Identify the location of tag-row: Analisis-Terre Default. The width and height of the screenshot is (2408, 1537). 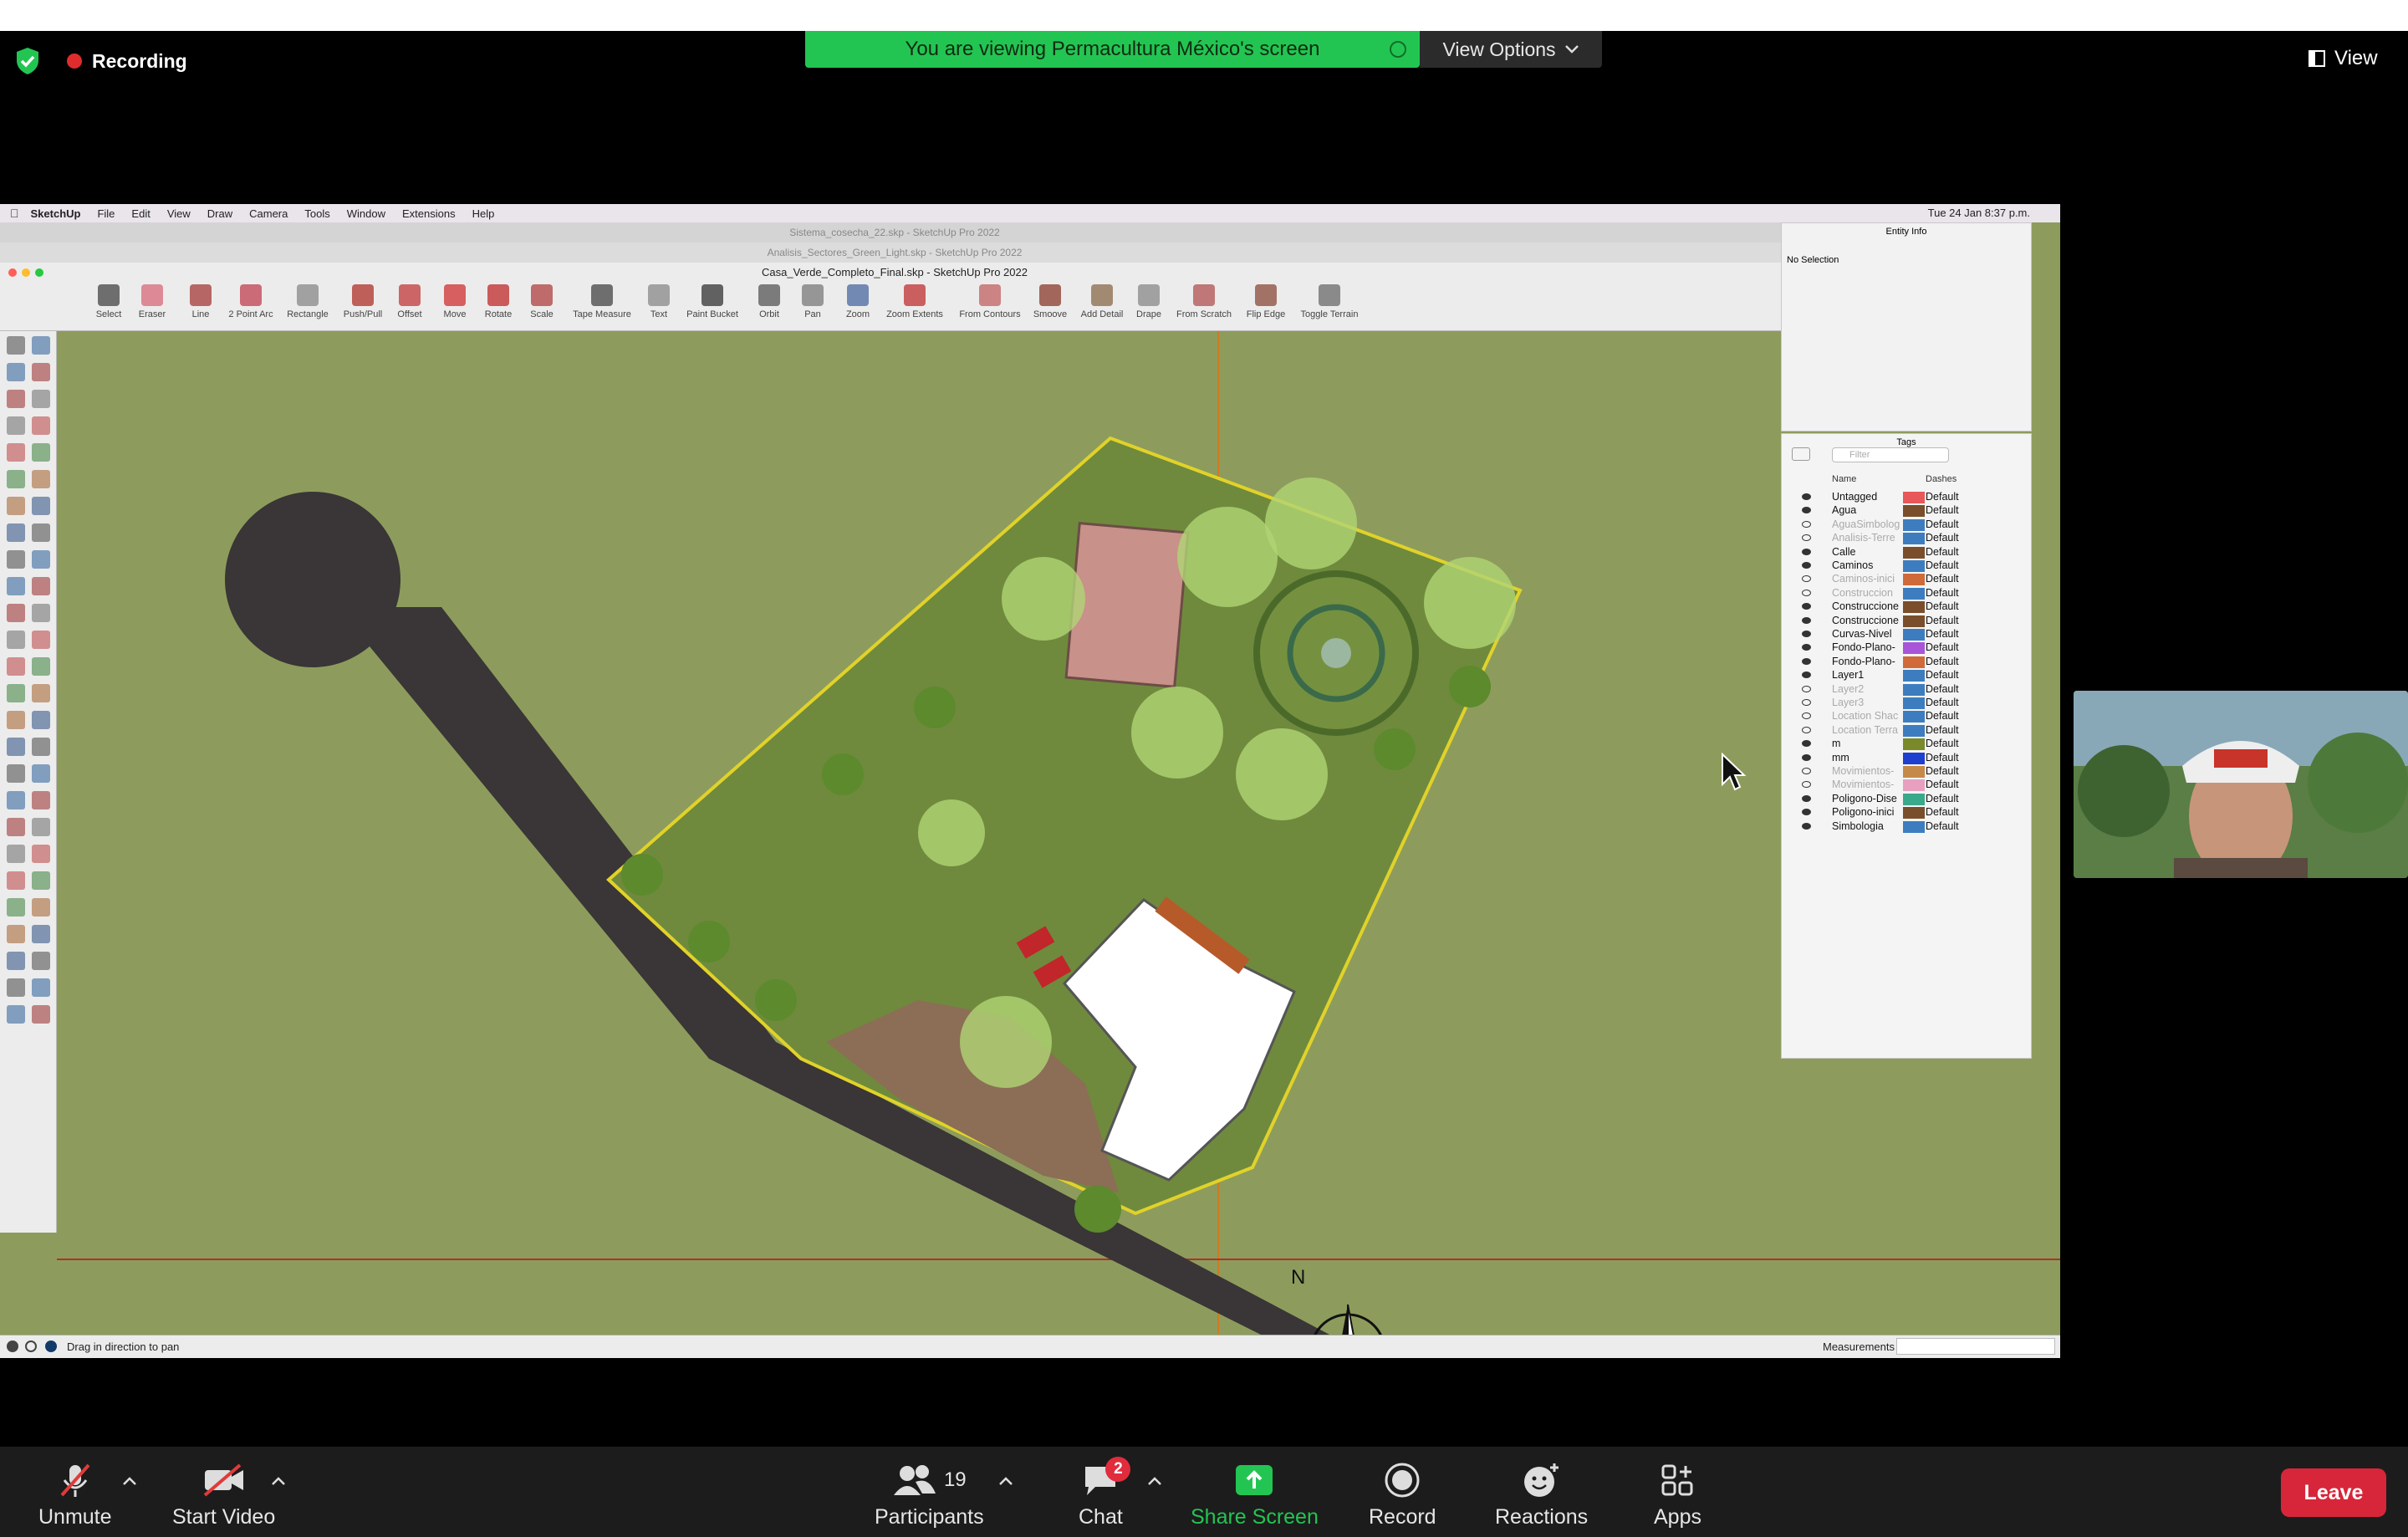
(1908, 538).